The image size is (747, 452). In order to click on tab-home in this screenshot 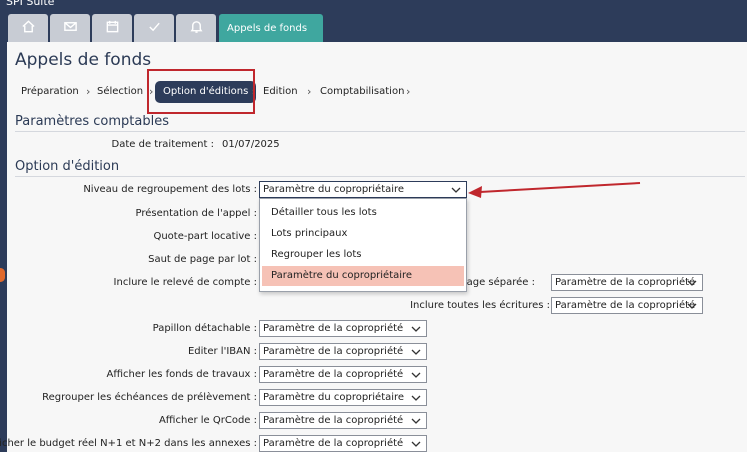, I will do `click(28, 28)`.